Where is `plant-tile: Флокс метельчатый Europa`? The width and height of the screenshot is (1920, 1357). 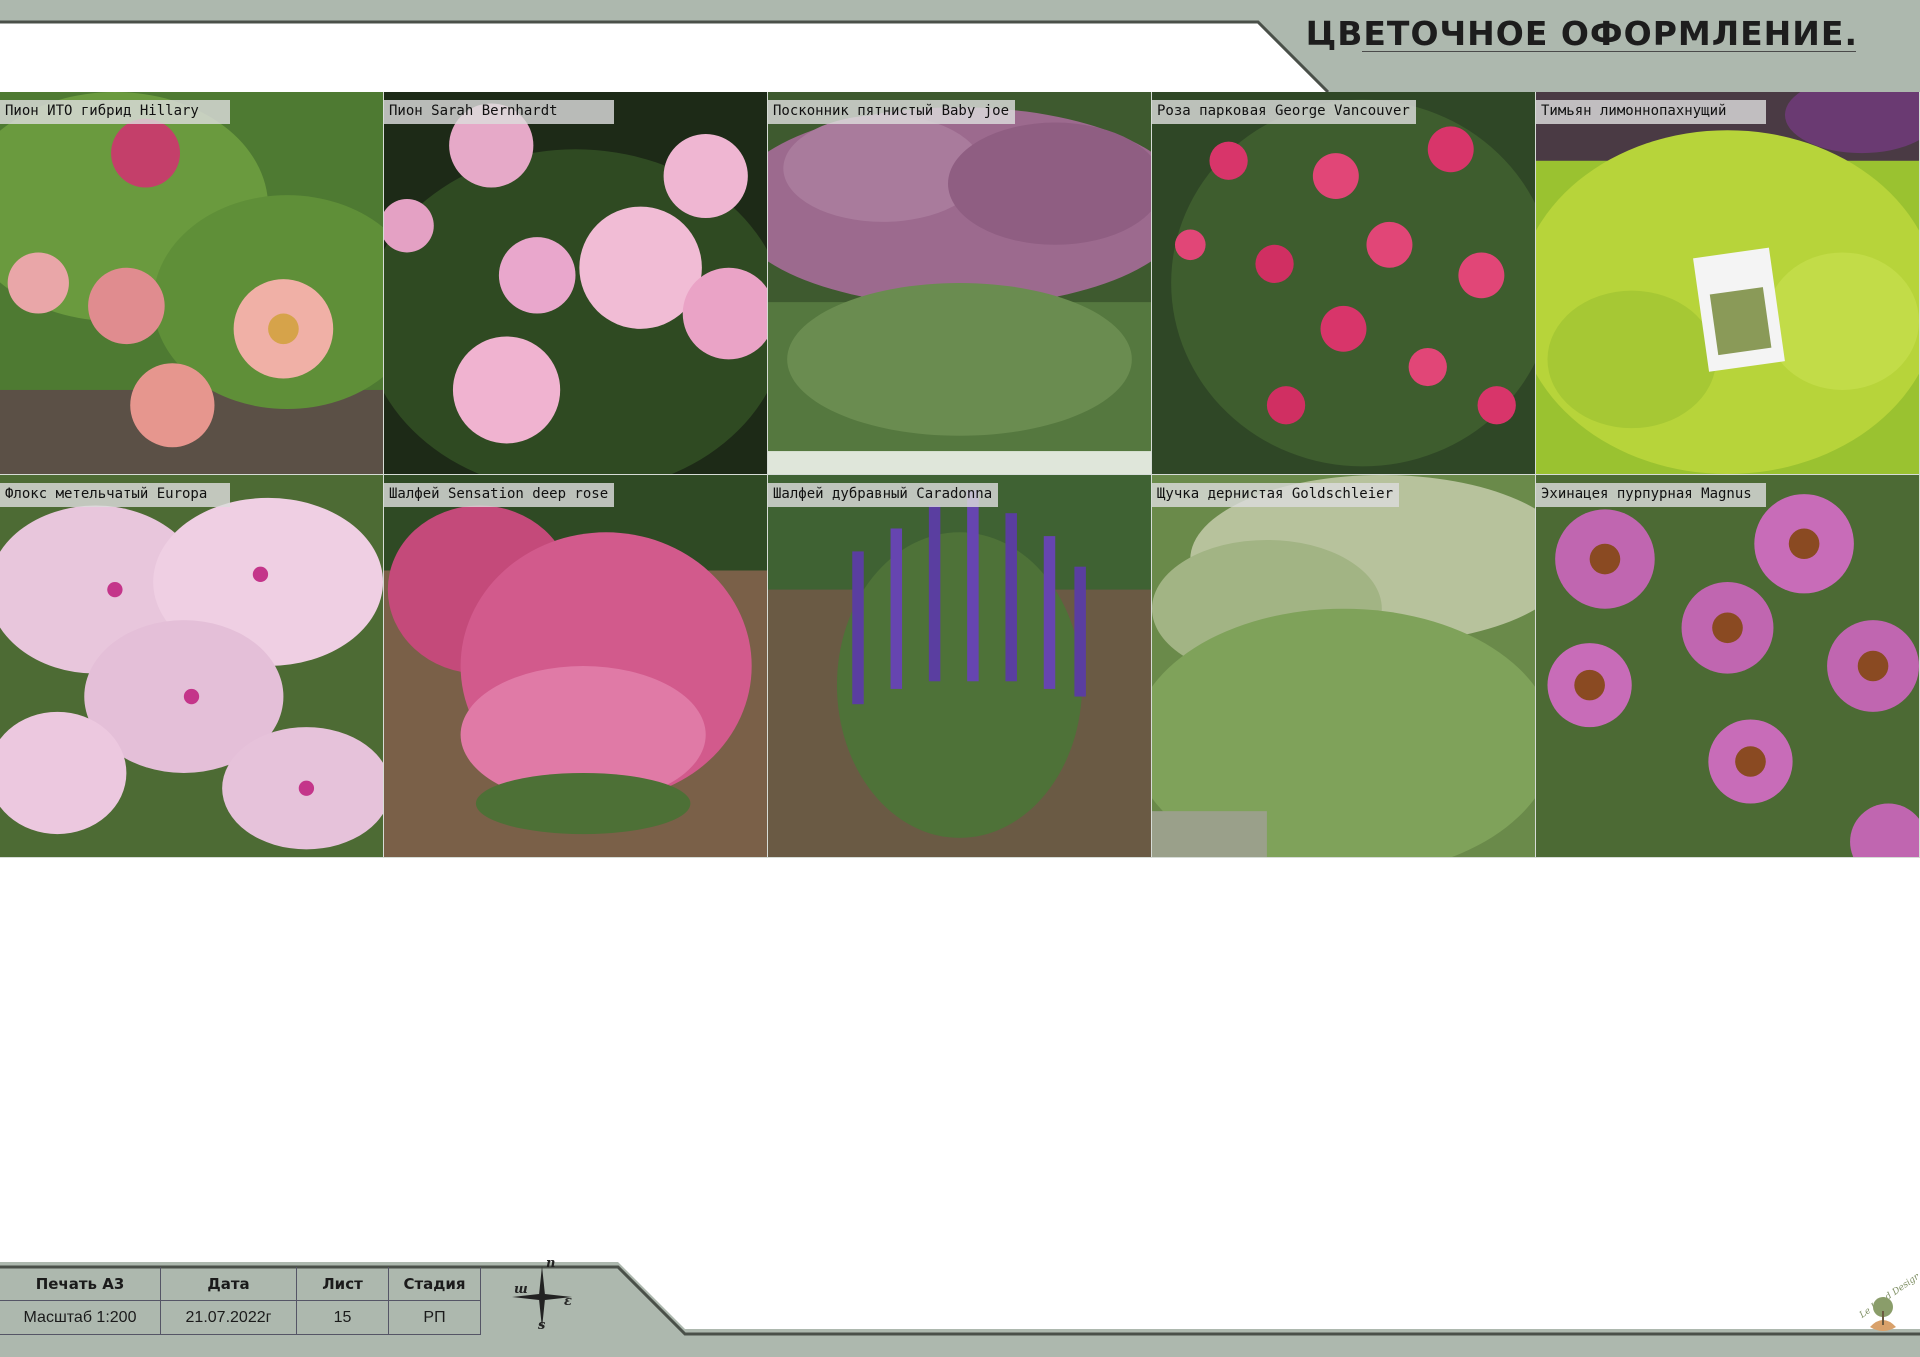
plant-tile: Флокс метельчатый Europa is located at coordinates (192, 666).